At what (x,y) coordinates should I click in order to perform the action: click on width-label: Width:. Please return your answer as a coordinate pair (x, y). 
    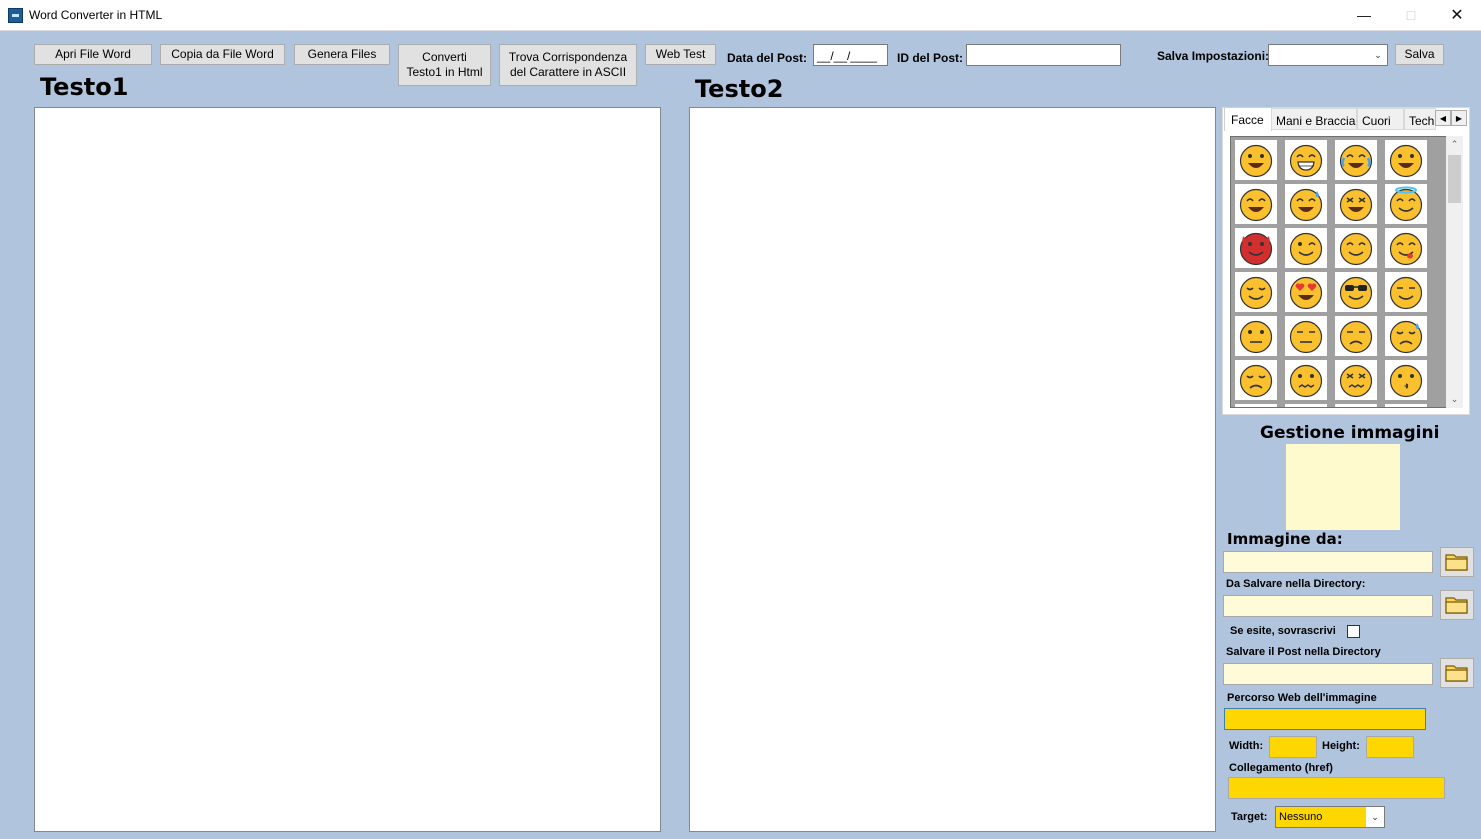
    Looking at the image, I should click on (1246, 746).